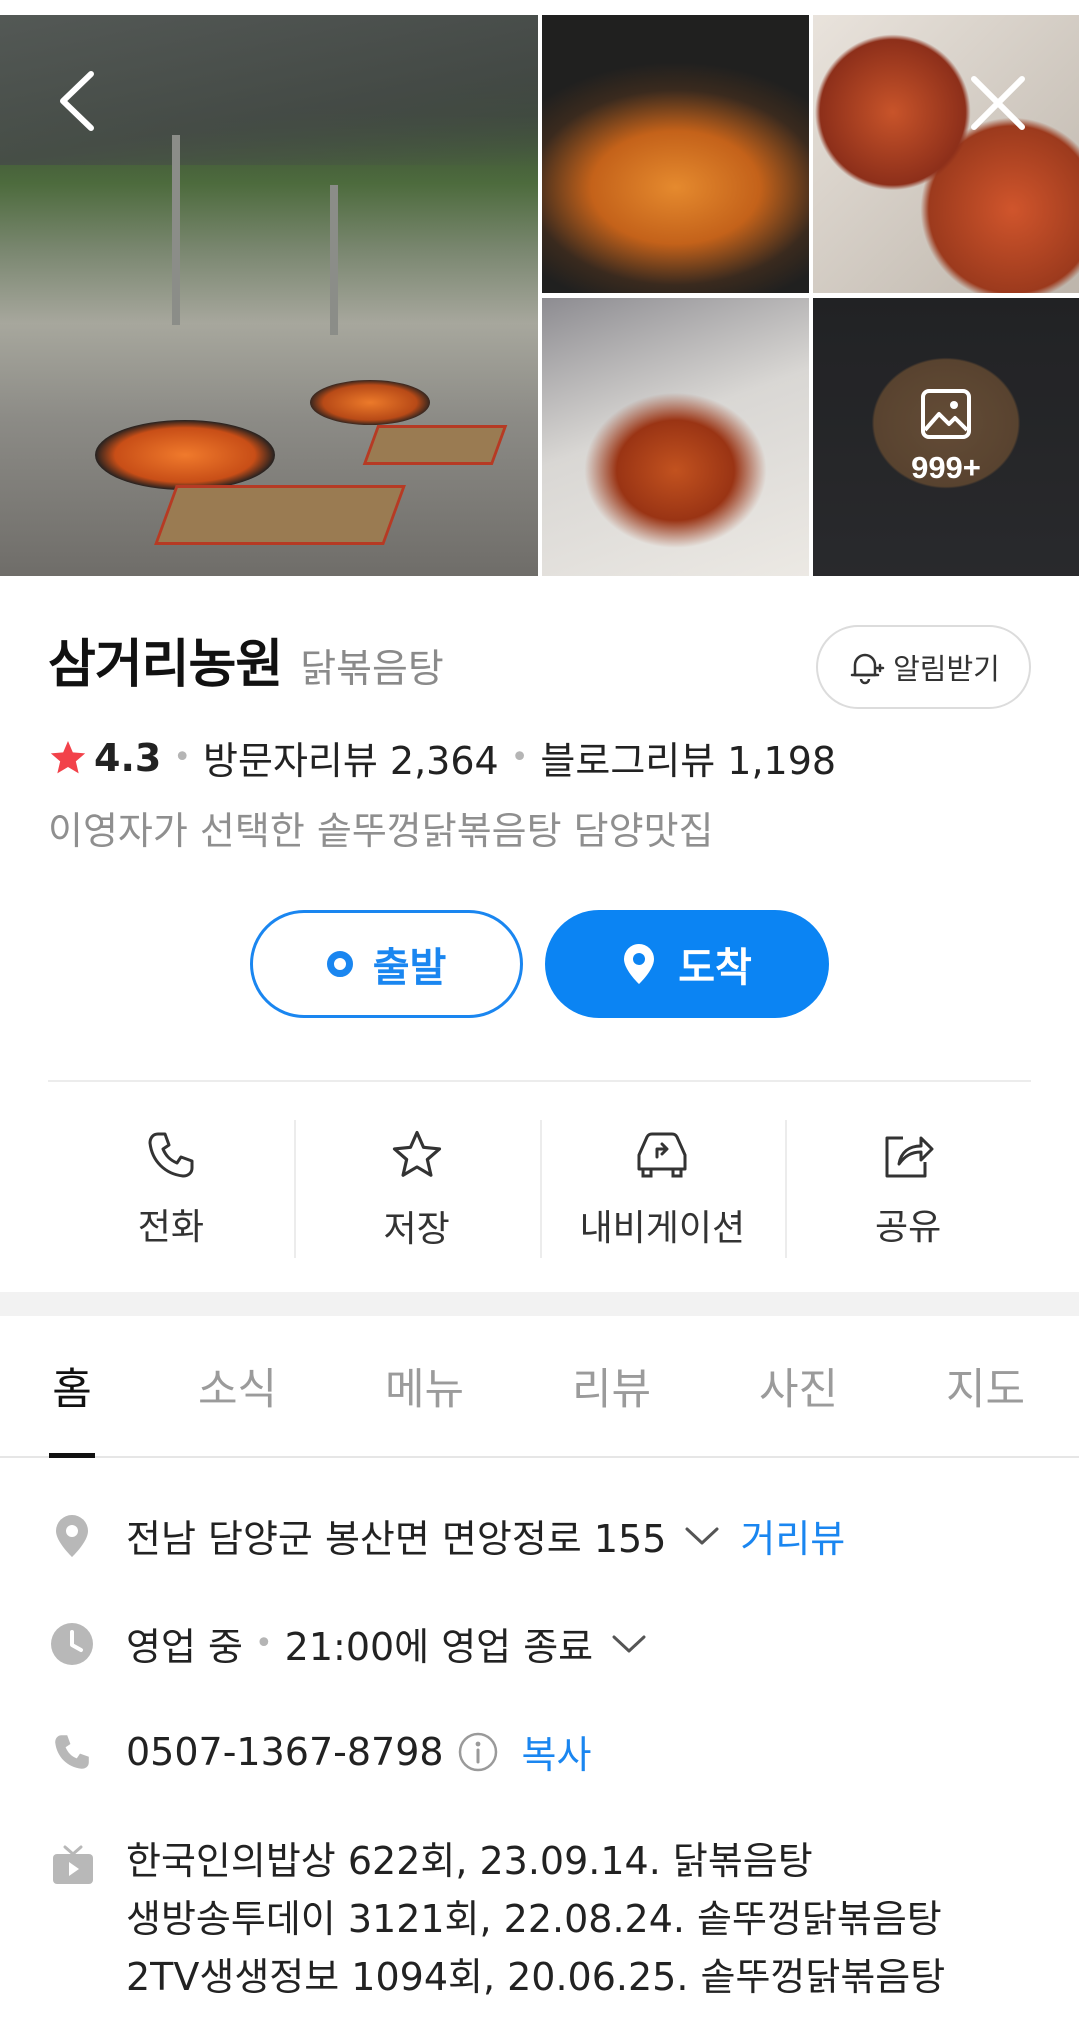  I want to click on chevron-left-icon, so click(77, 101).